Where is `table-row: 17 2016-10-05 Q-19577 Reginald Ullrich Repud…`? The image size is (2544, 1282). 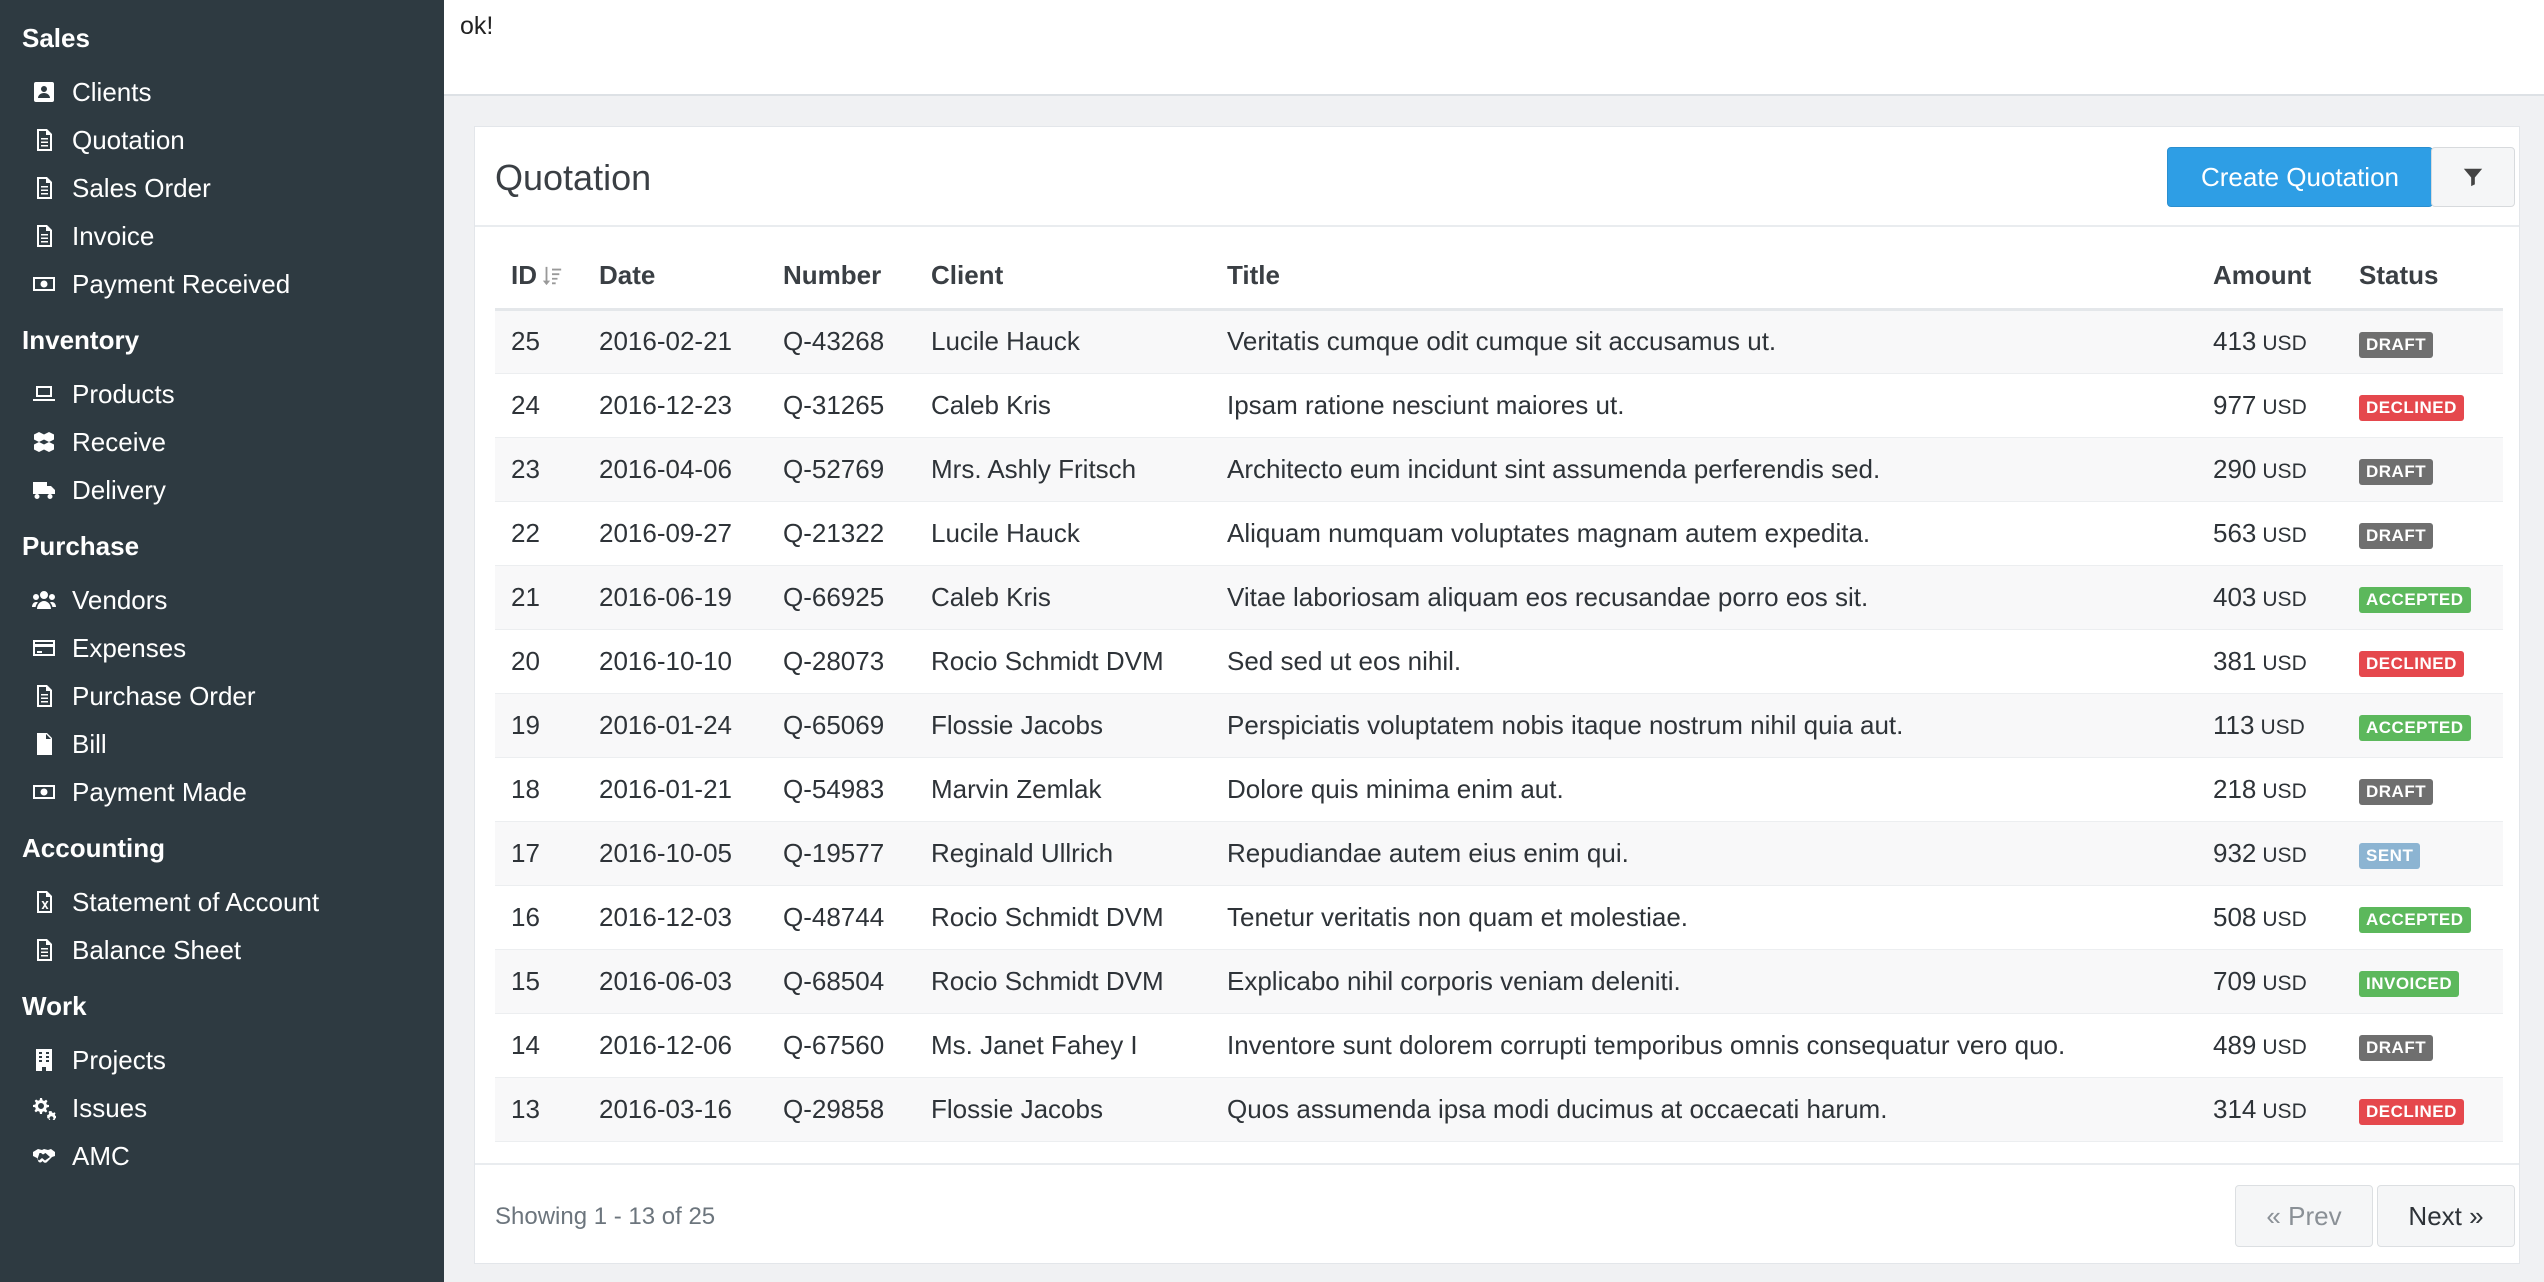
table-row: 17 2016-10-05 Q-19577 Reginald Ullrich Repud… is located at coordinates (1499, 853).